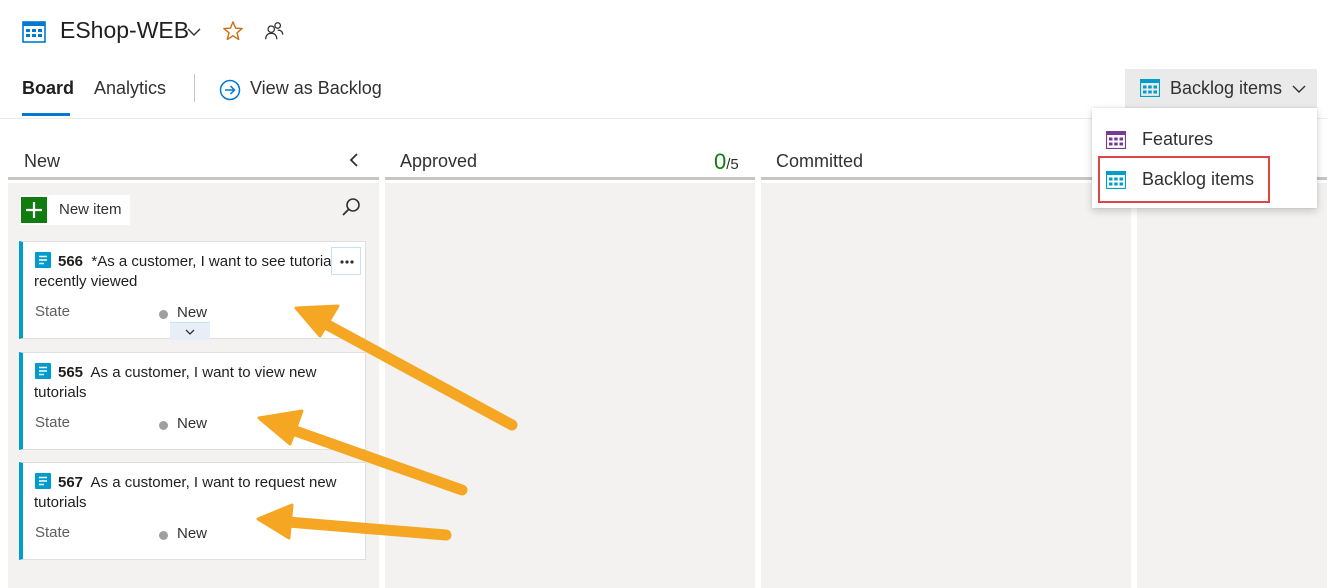 This screenshot has height=588, width=1327. Describe the element at coordinates (233, 31) in the screenshot. I see `favorite-star-icon` at that location.